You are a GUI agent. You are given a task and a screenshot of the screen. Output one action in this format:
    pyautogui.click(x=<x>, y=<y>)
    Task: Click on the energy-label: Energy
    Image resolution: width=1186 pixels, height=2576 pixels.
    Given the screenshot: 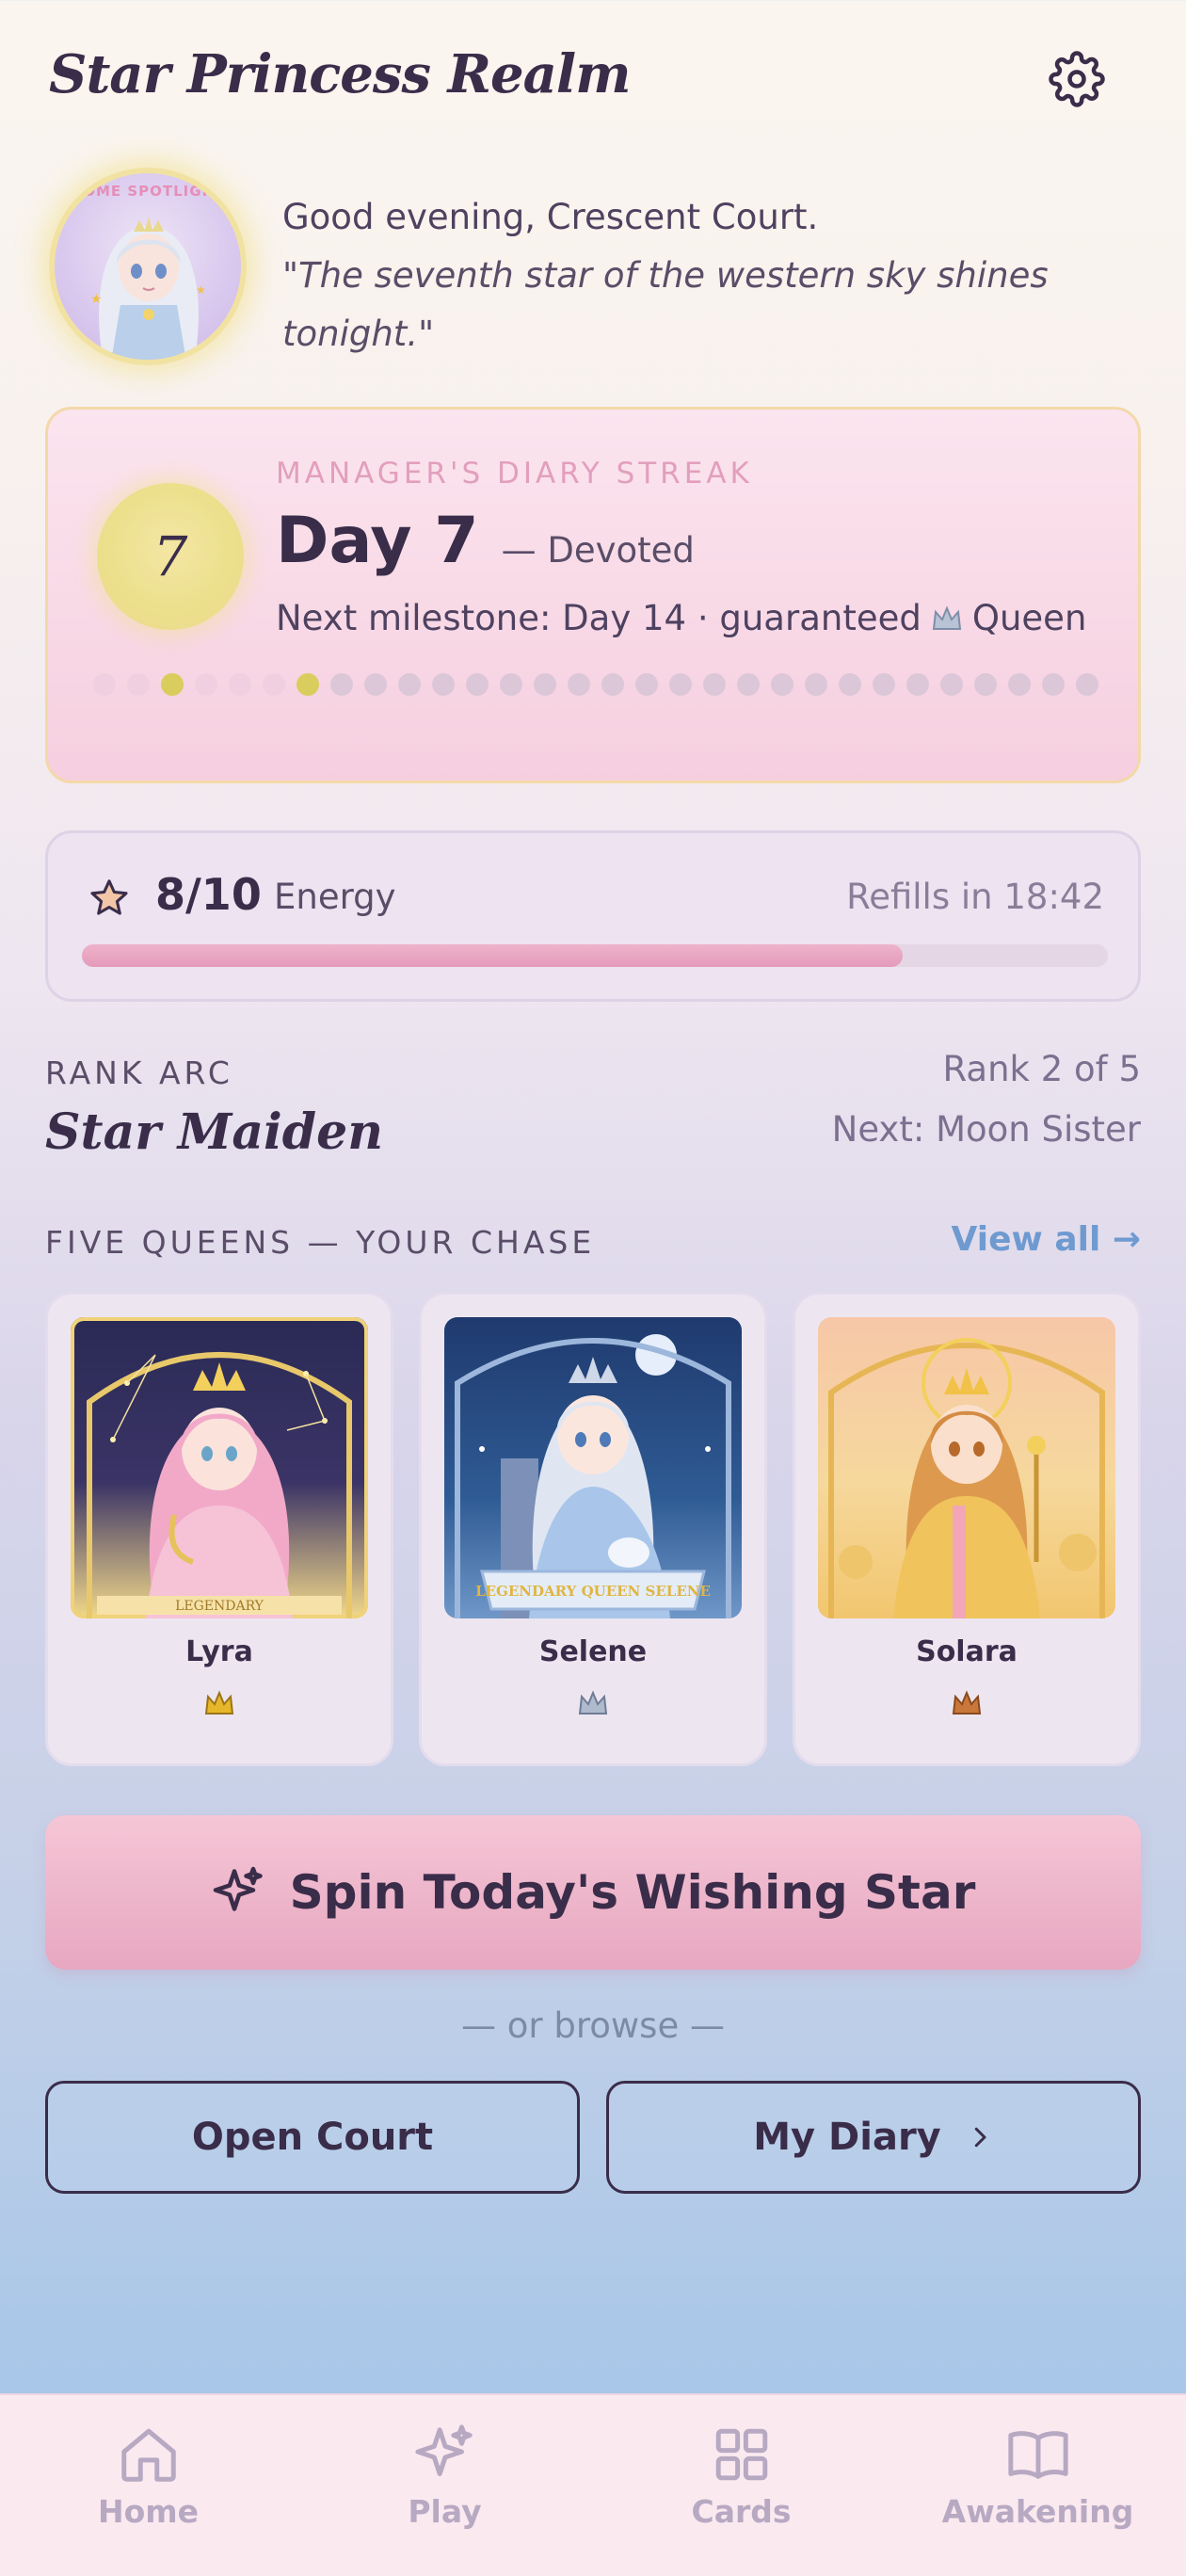 What is the action you would take?
    pyautogui.click(x=335, y=897)
    